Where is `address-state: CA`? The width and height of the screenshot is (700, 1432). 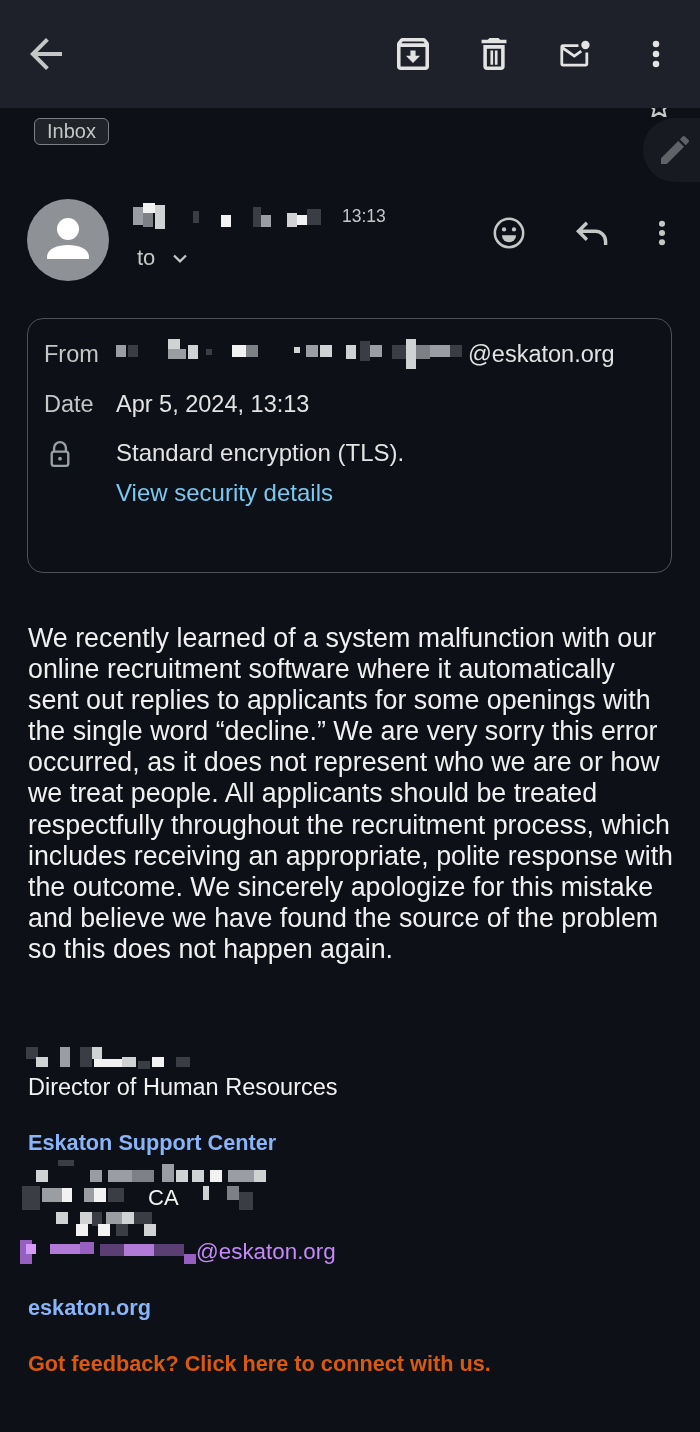 address-state: CA is located at coordinates (163, 1198).